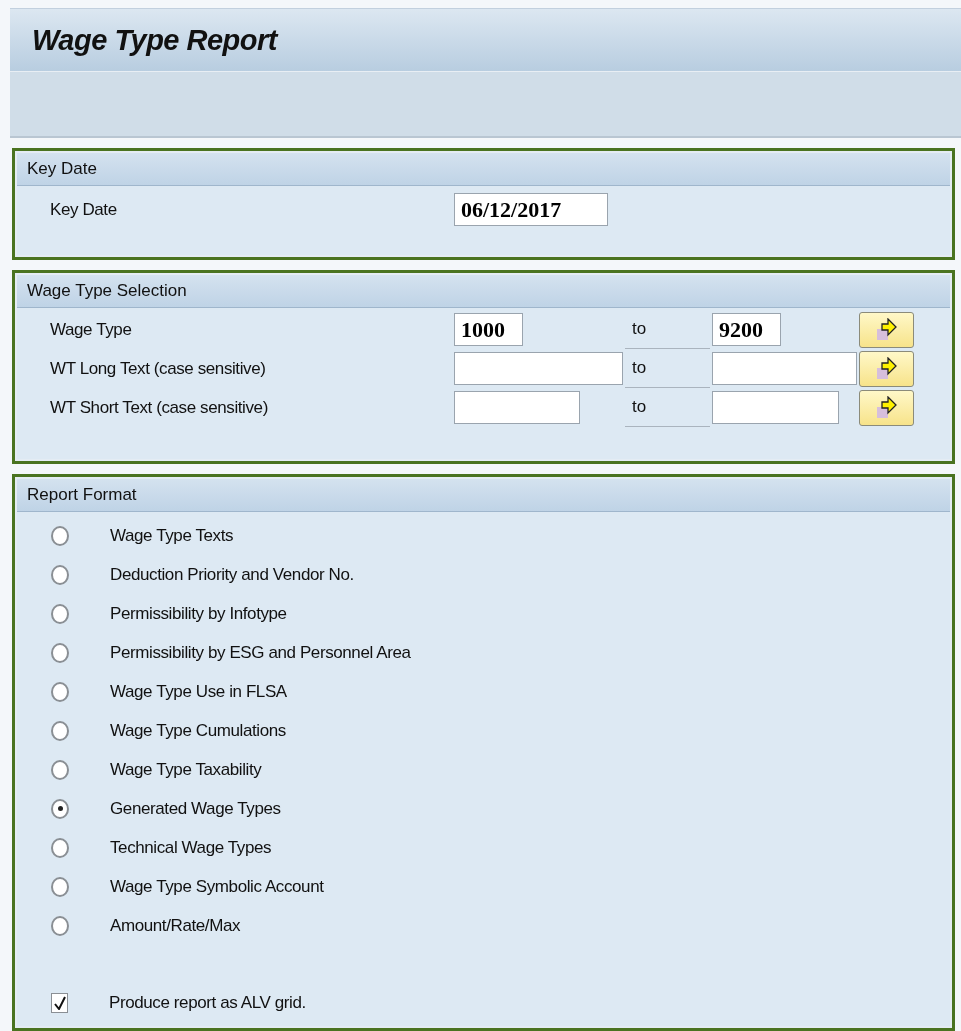 This screenshot has width=961, height=1031. Describe the element at coordinates (175, 925) in the screenshot. I see `option-label: Amount/Rate/Max` at that location.